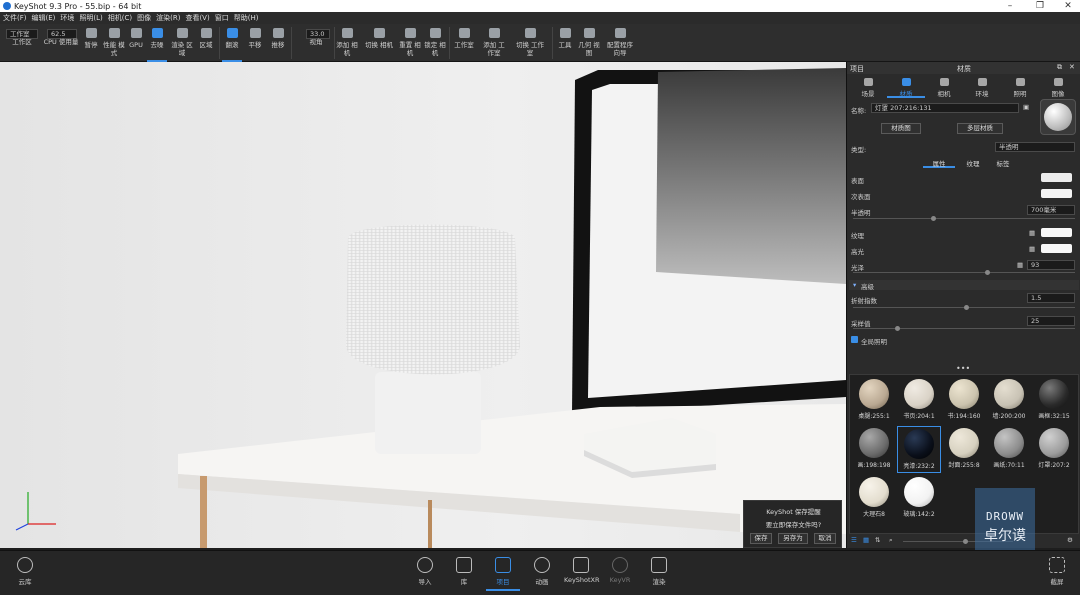 The image size is (1080, 595). Describe the element at coordinates (901, 128) in the screenshot. I see `material-graph-button: 材质图` at that location.